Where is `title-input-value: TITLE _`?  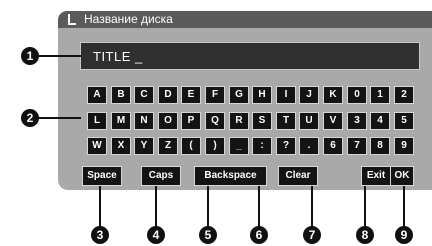
title-input-value: TITLE _ is located at coordinates (118, 56).